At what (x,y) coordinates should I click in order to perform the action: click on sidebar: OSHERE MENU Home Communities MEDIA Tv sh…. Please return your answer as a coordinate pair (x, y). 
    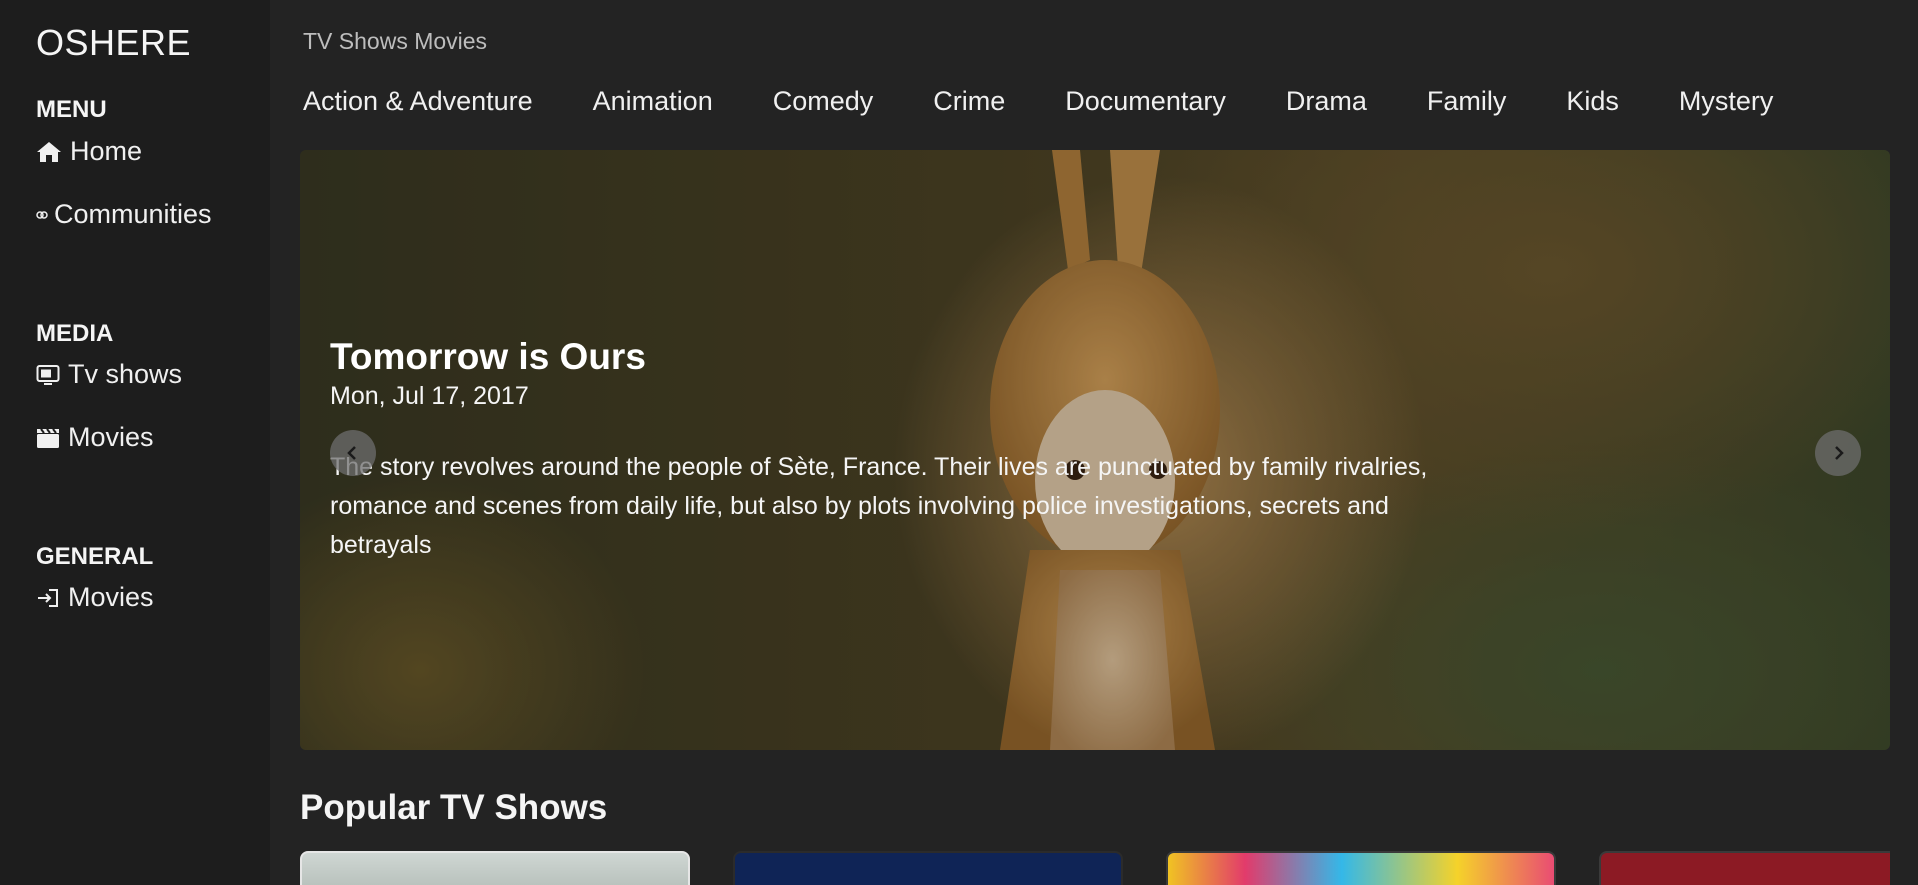
    Looking at the image, I should click on (135, 442).